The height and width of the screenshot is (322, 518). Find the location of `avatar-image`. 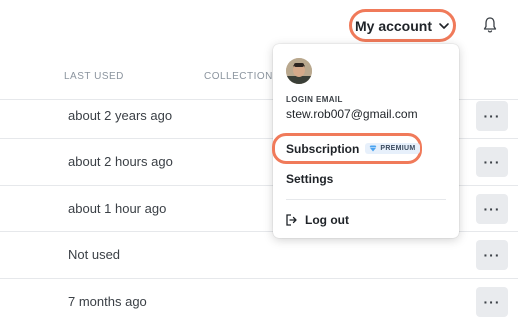

avatar-image is located at coordinates (299, 71).